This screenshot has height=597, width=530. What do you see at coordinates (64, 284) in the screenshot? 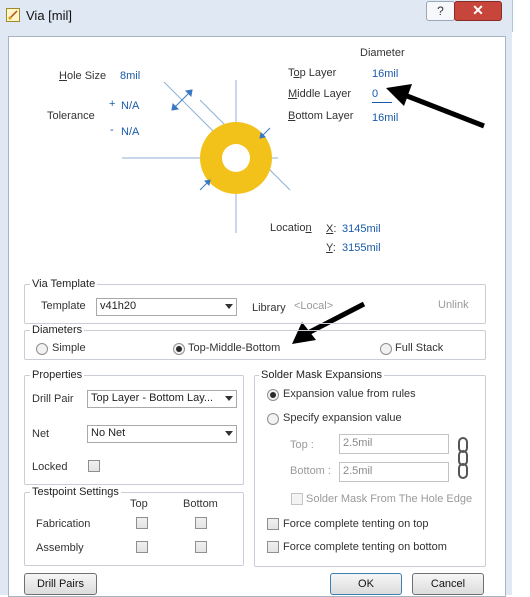
I see `via-template-title: Via Template` at bounding box center [64, 284].